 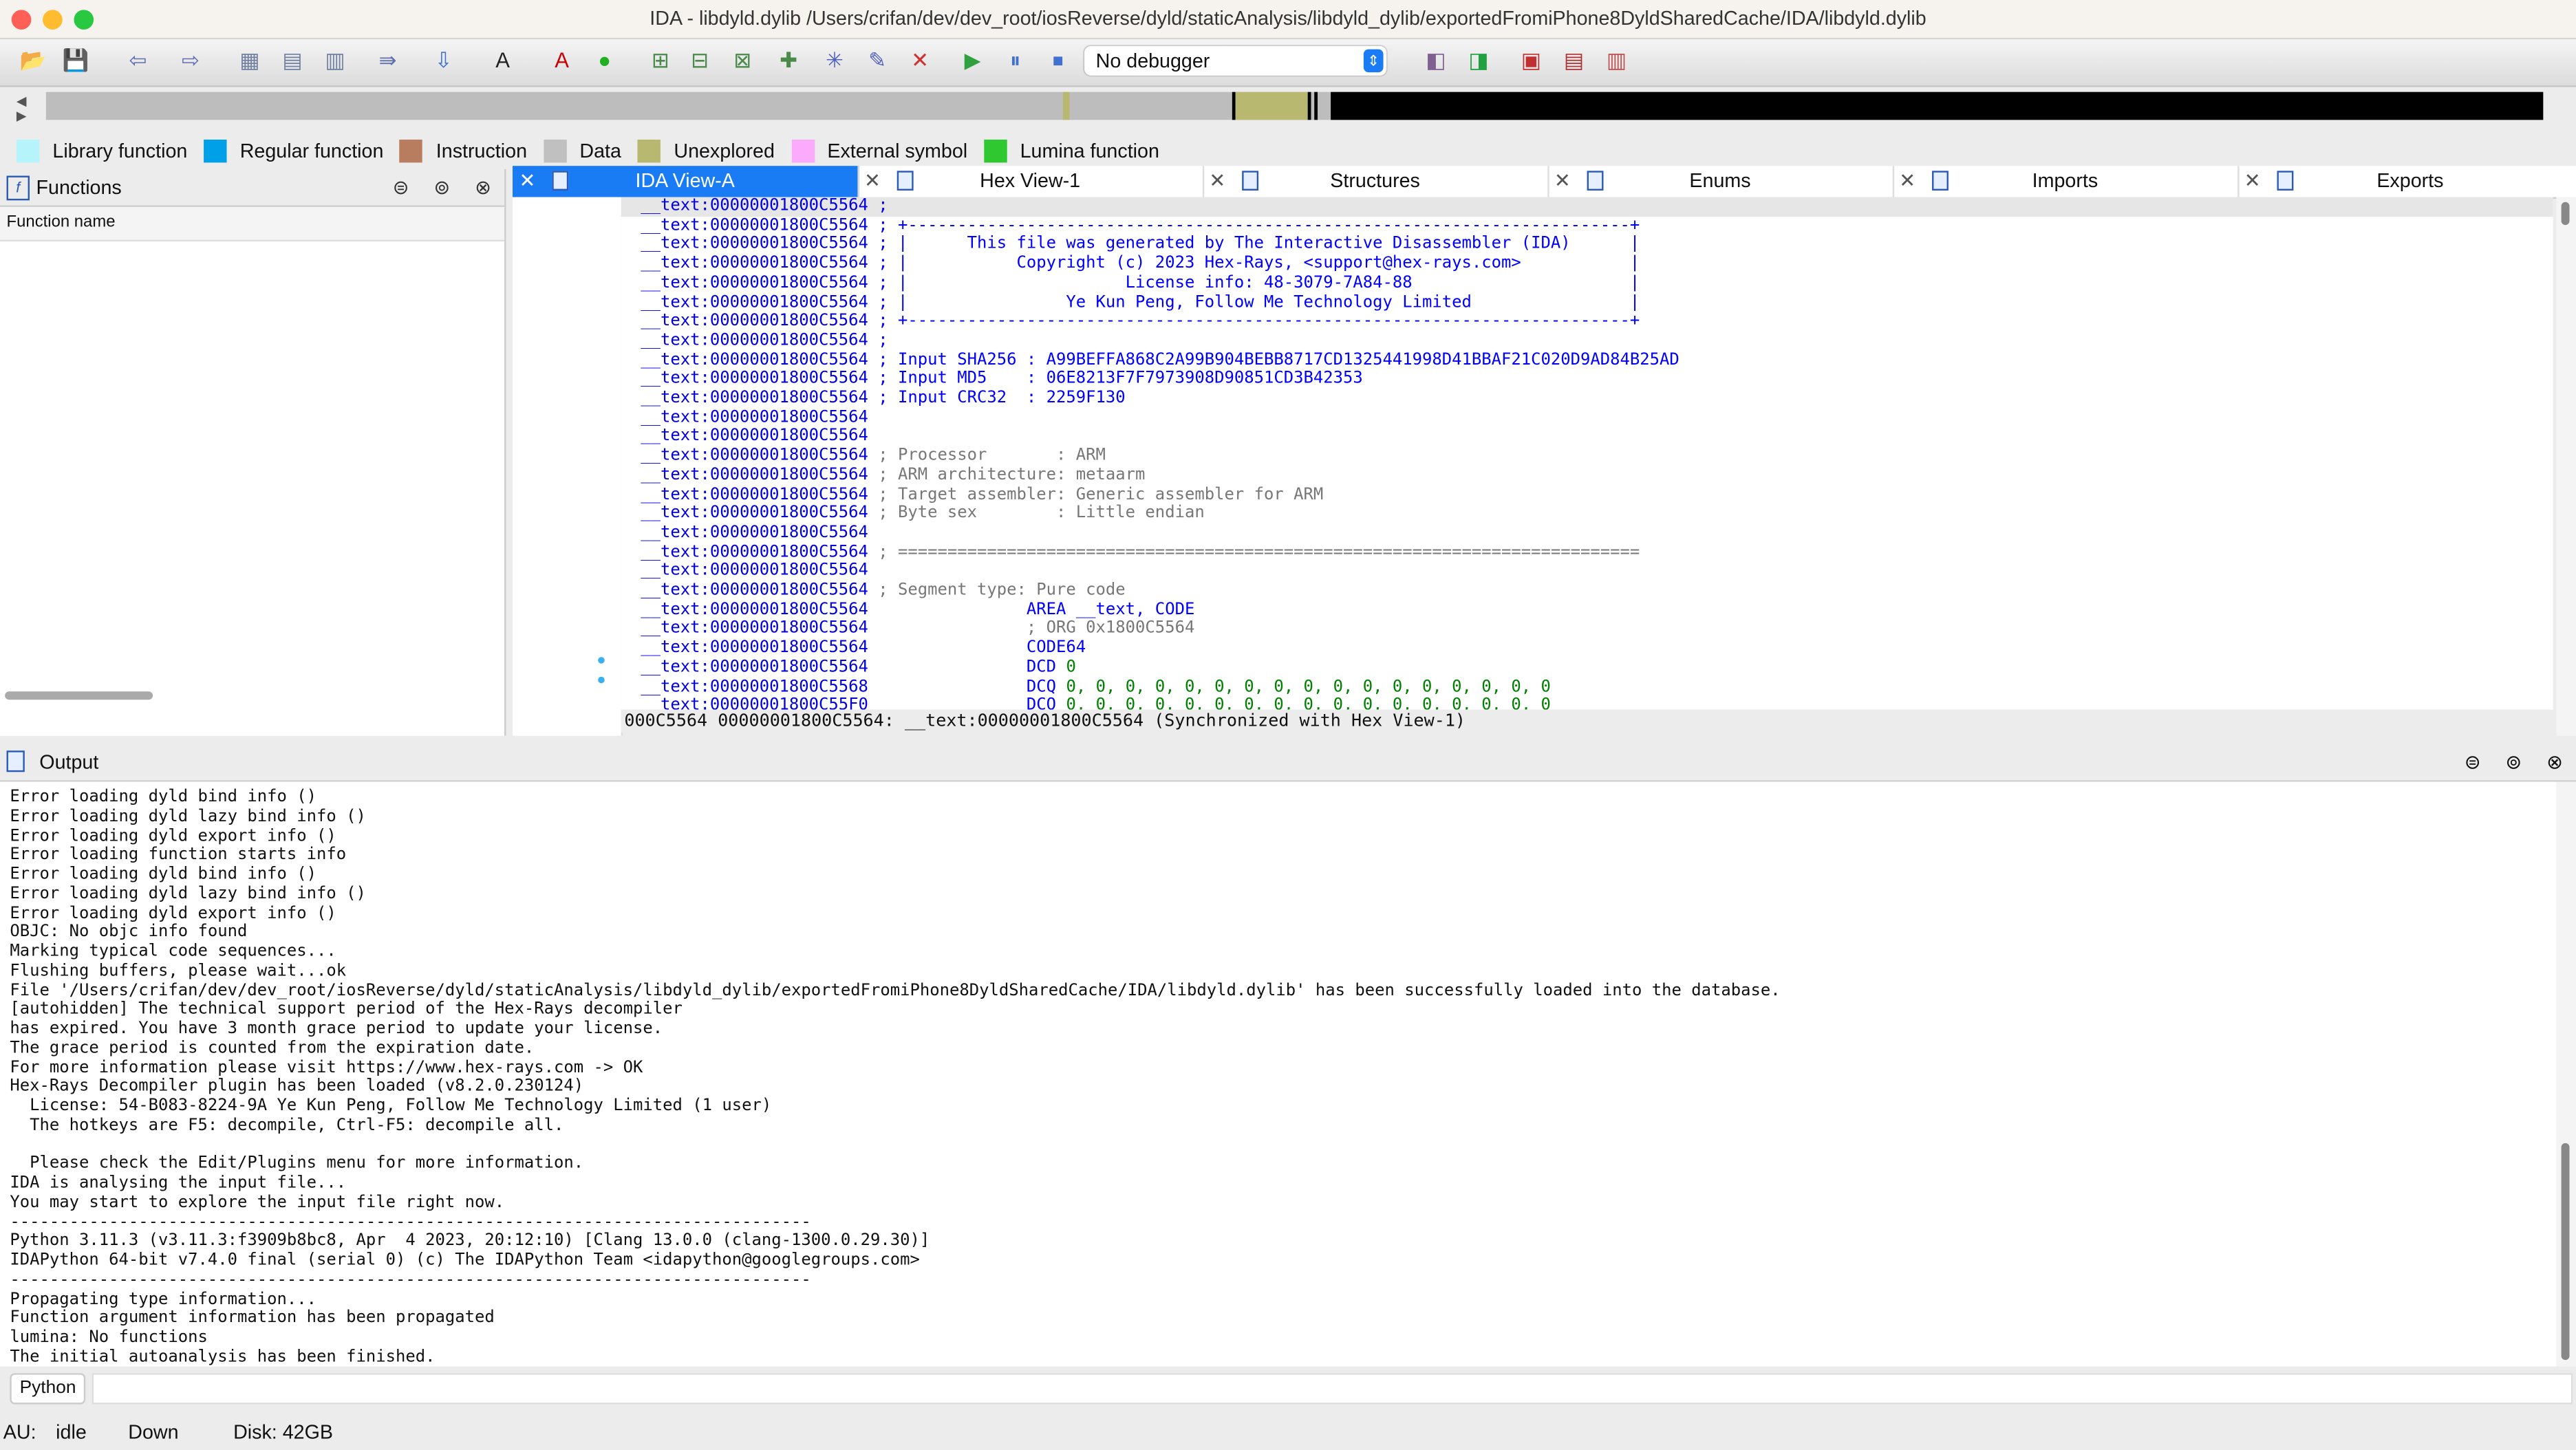 I want to click on disasm-line: __text:00000001800C5564 DCD 0, so click(x=858, y=668).